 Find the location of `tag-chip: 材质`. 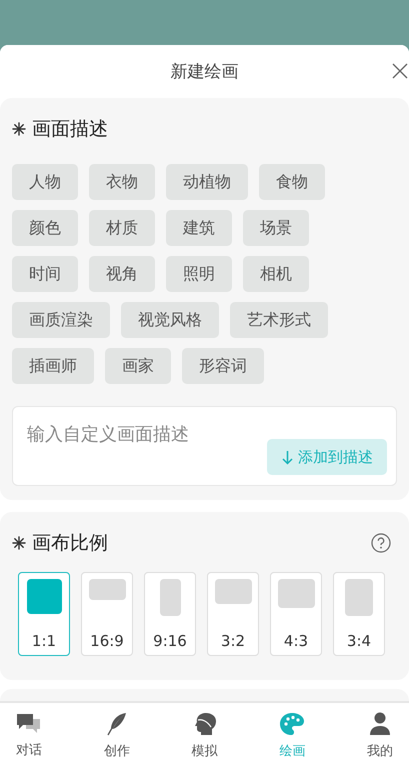

tag-chip: 材质 is located at coordinates (122, 228).